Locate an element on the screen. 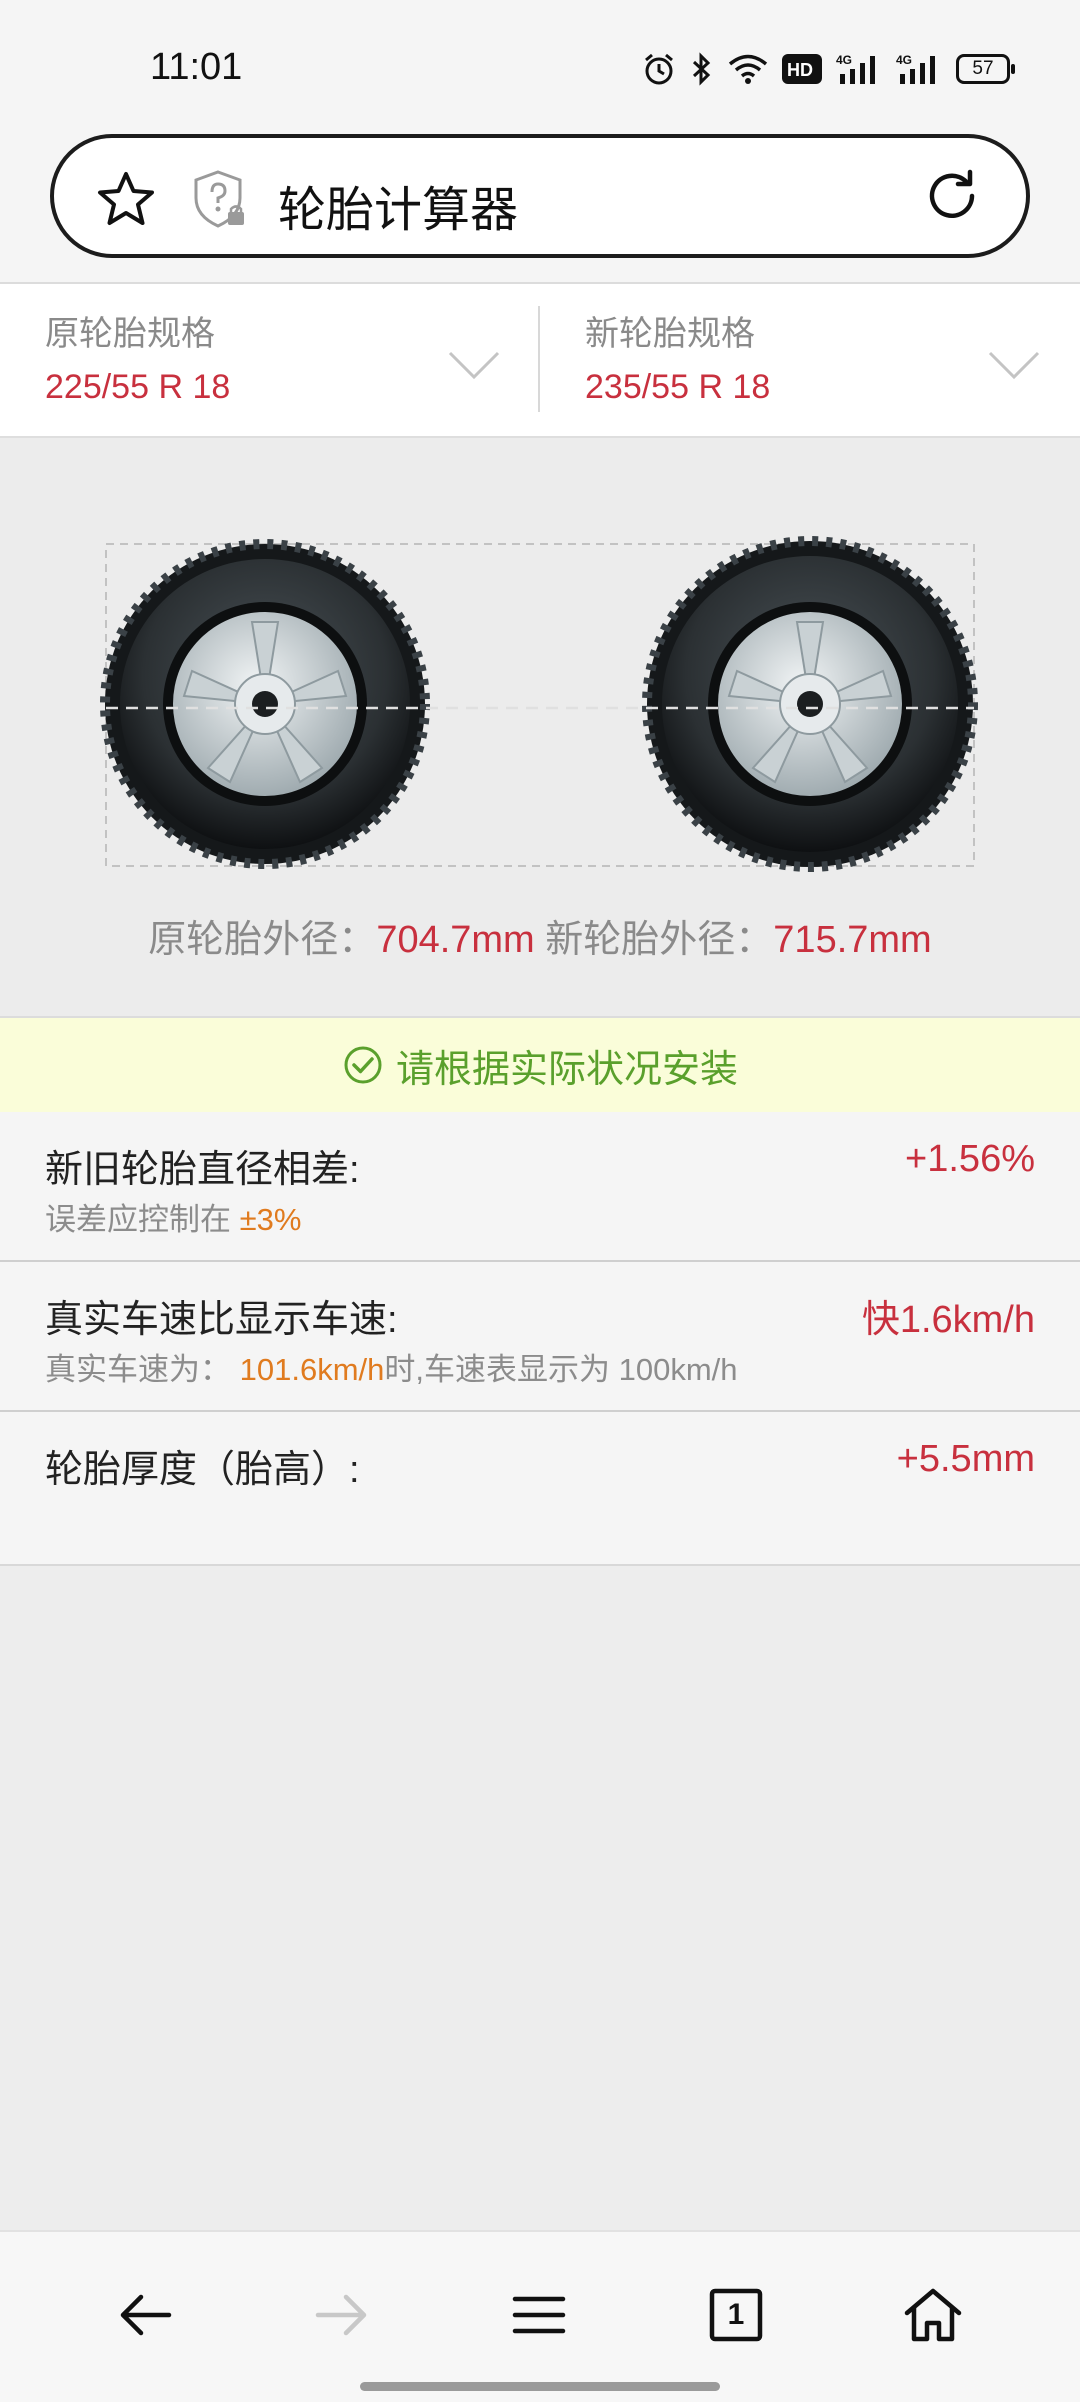 The height and width of the screenshot is (2402, 1080). hd-icon: HD is located at coordinates (802, 69).